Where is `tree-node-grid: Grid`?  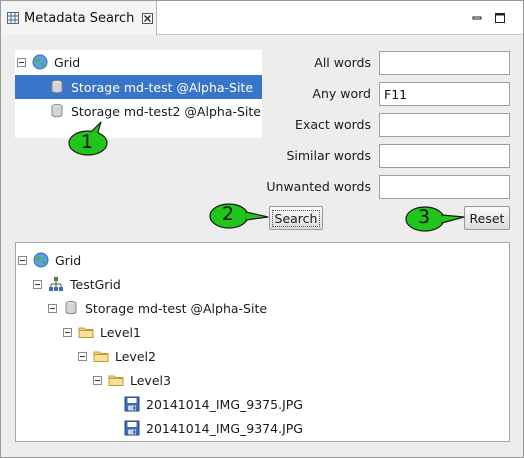
tree-node-grid: Grid is located at coordinates (139, 62).